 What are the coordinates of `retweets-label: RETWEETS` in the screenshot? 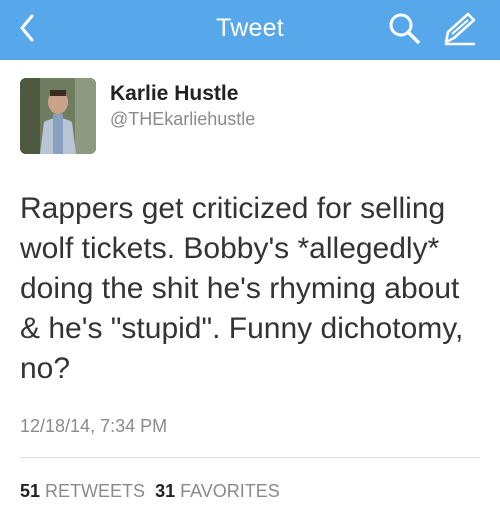 It's located at (95, 491).